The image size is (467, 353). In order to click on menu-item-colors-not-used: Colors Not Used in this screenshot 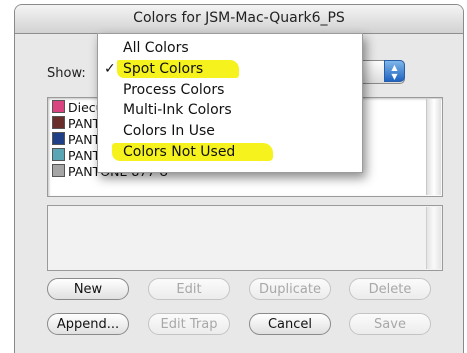, I will do `click(230, 153)`.